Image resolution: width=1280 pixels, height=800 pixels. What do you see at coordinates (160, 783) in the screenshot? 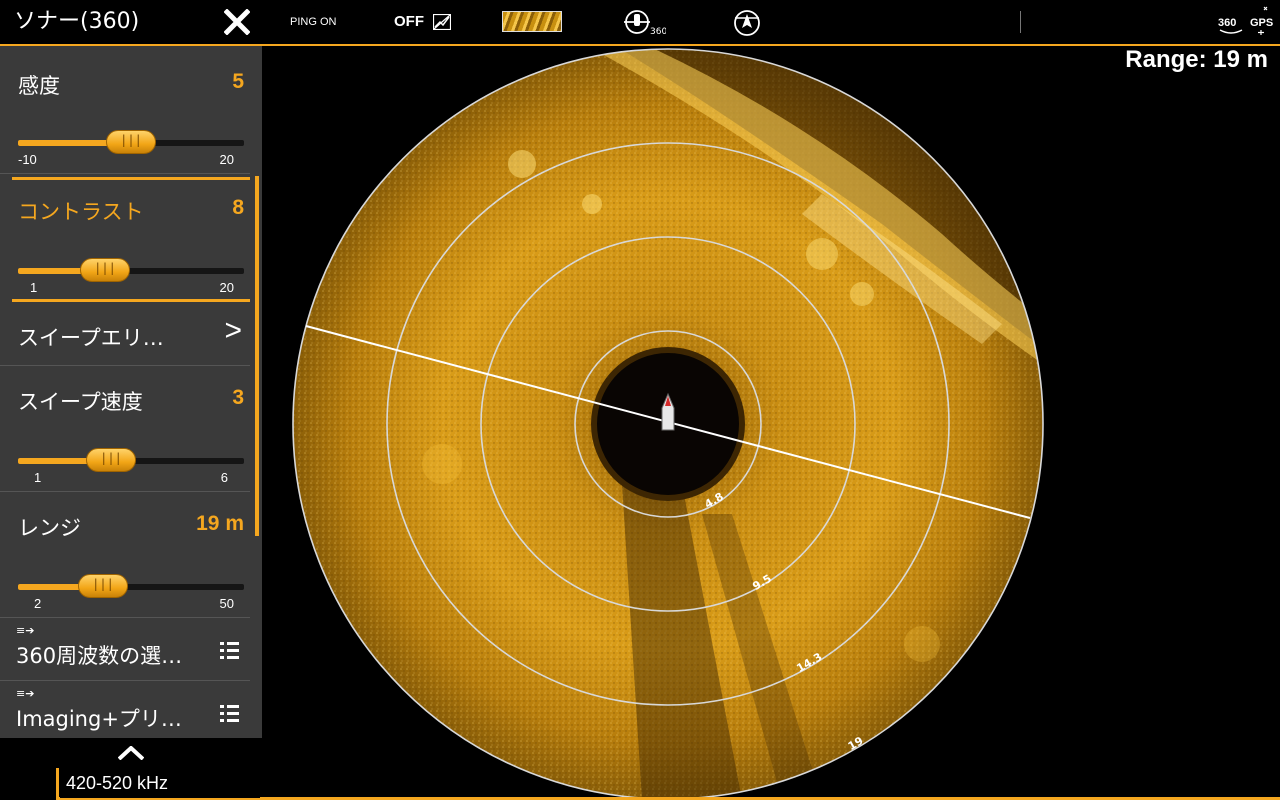
I see `frequency-status: 420-520 kHz` at bounding box center [160, 783].